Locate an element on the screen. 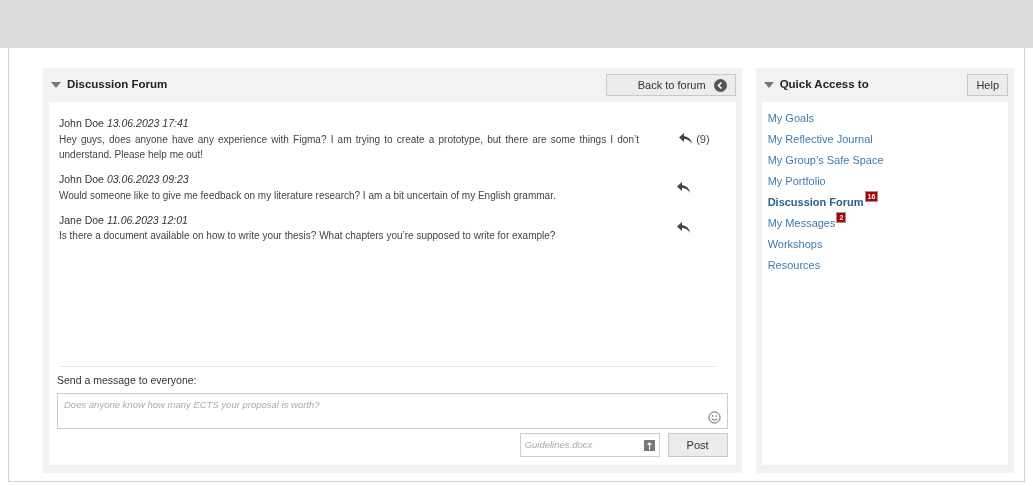 The width and height of the screenshot is (1033, 486). emoji-icon is located at coordinates (714, 417).